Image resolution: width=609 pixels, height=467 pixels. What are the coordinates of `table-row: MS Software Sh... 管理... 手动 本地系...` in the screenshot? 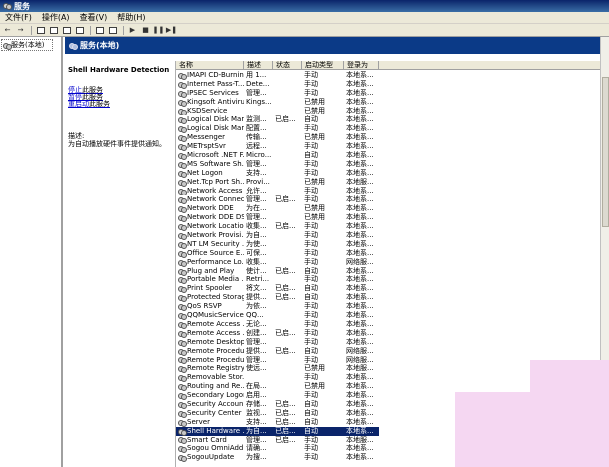 It's located at (392, 164).